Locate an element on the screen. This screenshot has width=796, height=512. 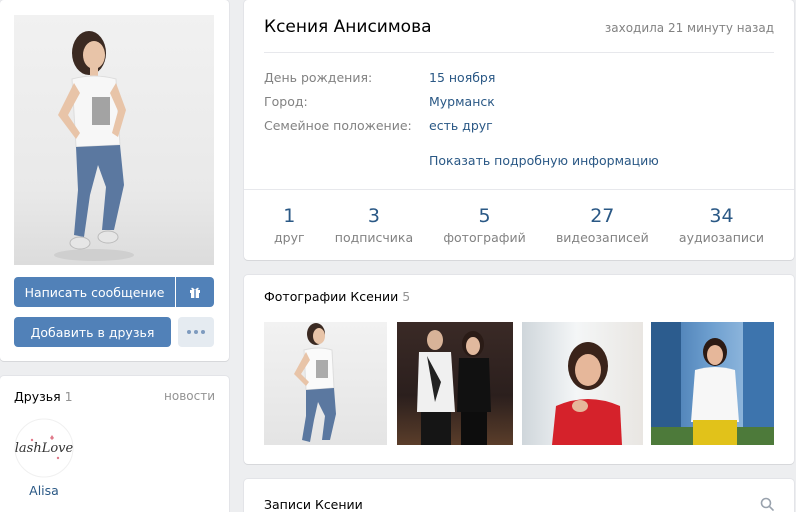
info-value-link: 15 ноября is located at coordinates (462, 82).